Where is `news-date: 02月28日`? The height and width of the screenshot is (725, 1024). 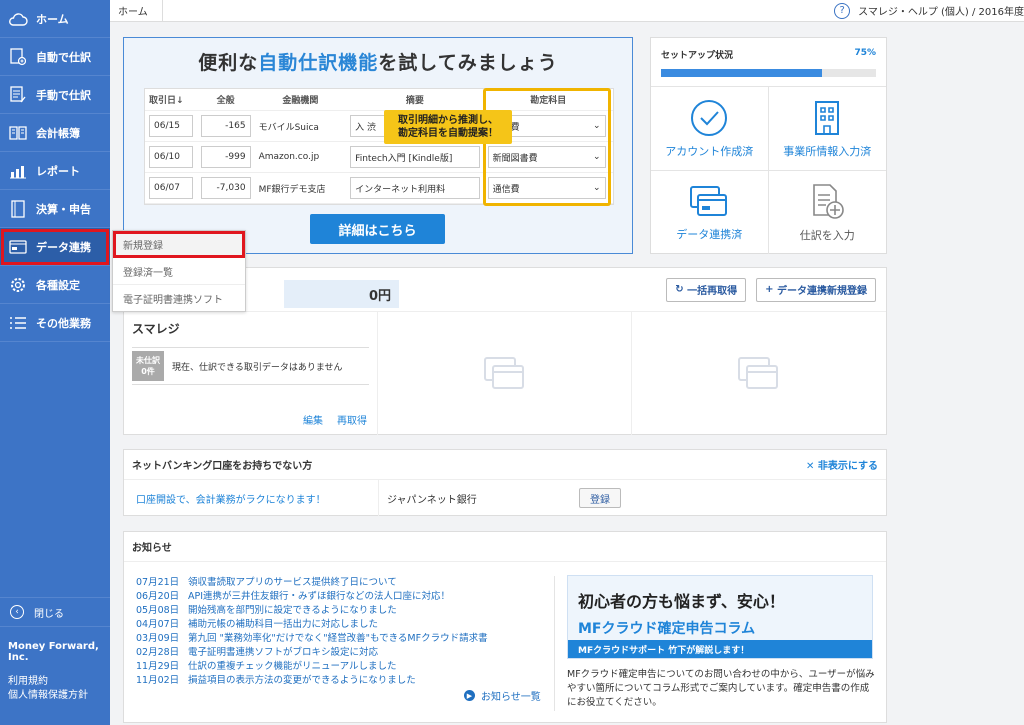 news-date: 02月28日 is located at coordinates (158, 652).